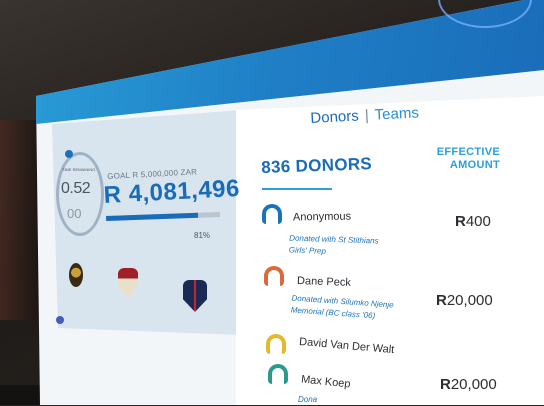  Describe the element at coordinates (478, 221) in the screenshot. I see `amount-value: 400` at that location.